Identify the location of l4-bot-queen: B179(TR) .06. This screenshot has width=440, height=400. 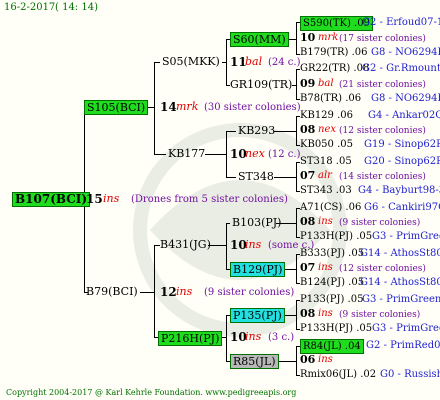
(334, 53).